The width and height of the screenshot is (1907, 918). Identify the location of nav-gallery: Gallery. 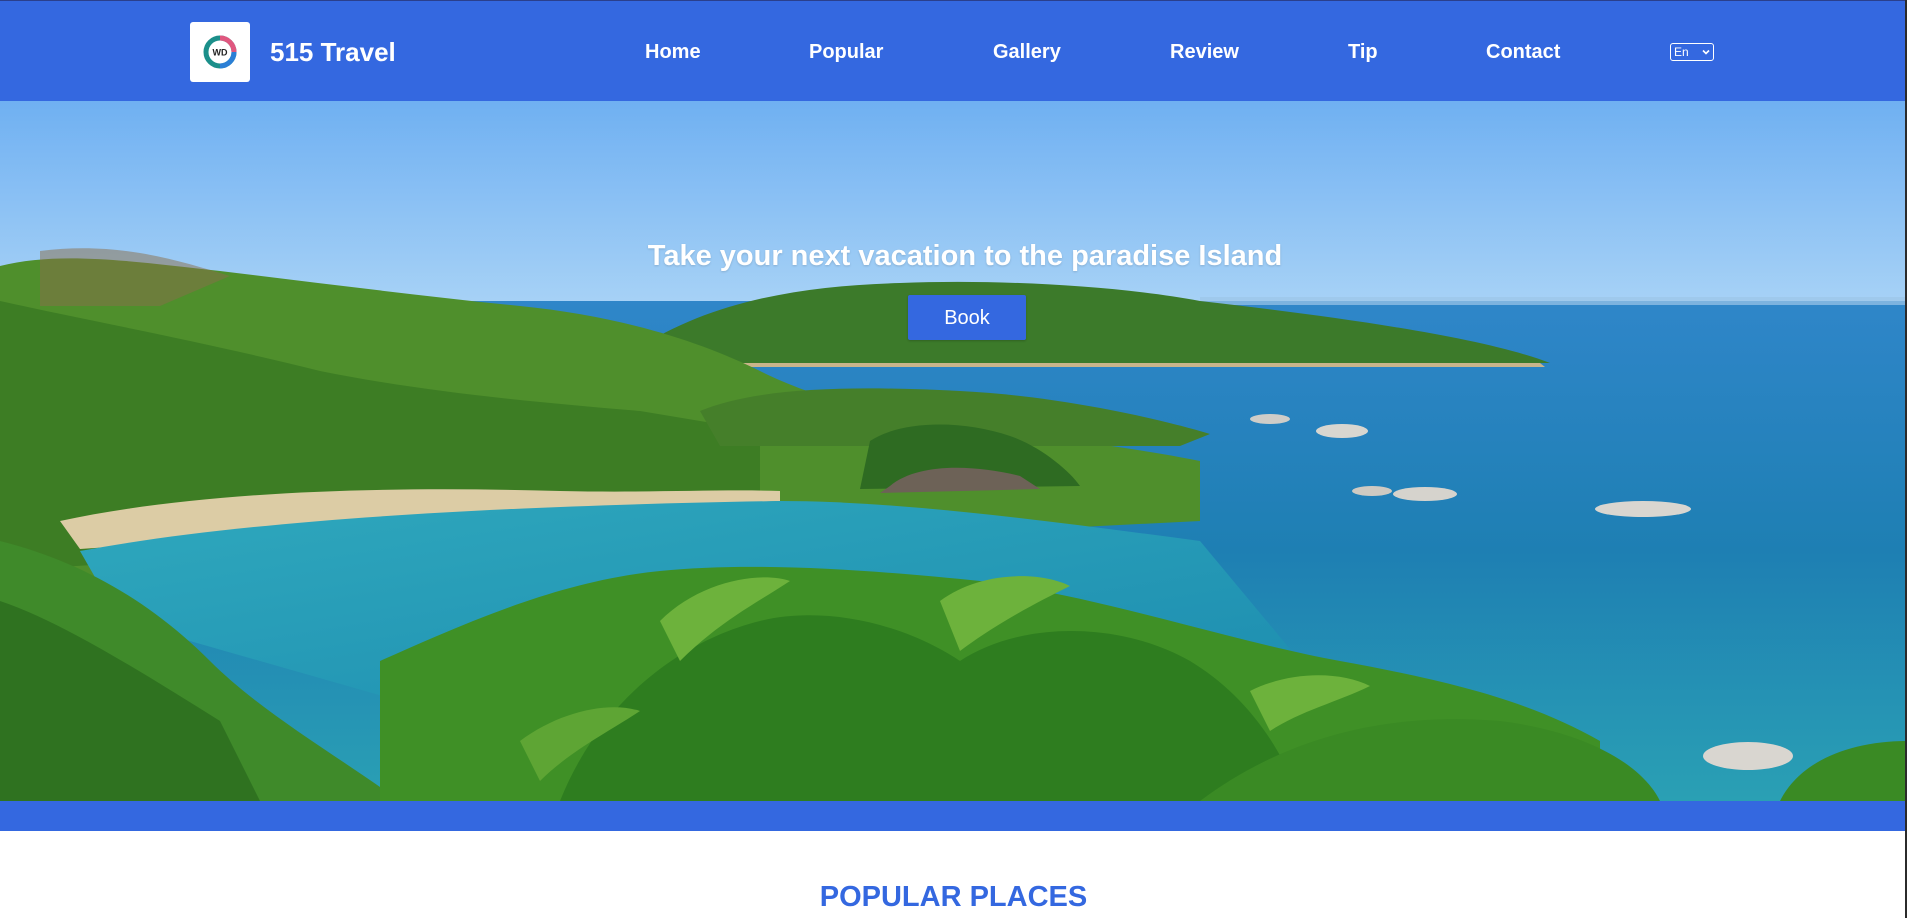
(1027, 52).